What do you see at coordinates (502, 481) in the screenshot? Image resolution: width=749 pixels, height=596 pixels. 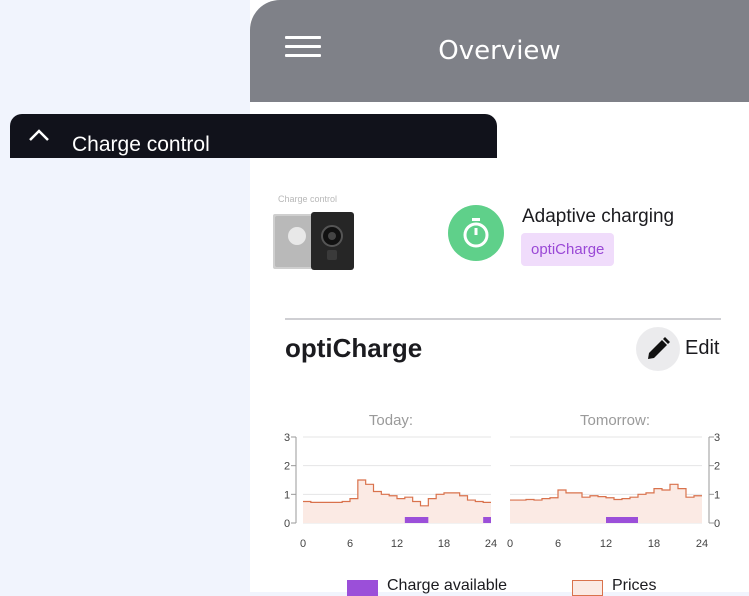 I see `price-charts: Today:01230 6 12 18 24Tomorrow:01230 6 12 18 24` at bounding box center [502, 481].